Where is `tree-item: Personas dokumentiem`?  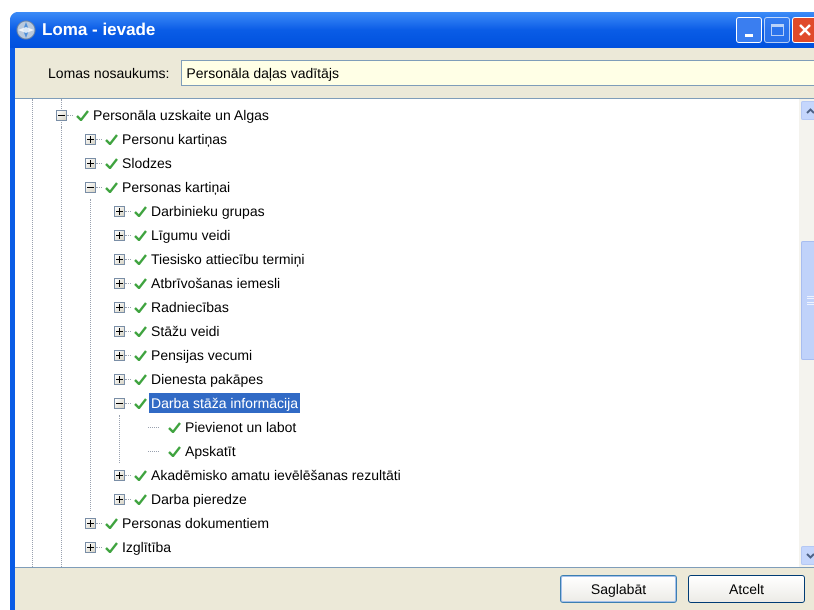 tree-item: Personas dokumentiem is located at coordinates (196, 523).